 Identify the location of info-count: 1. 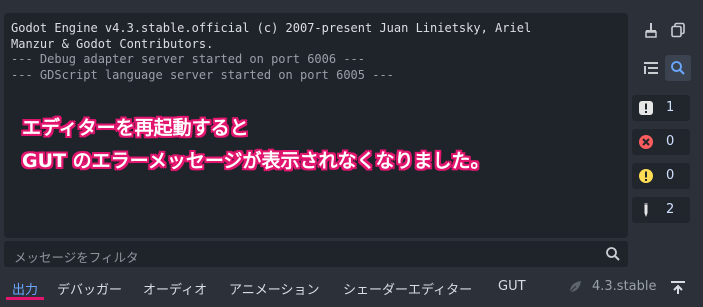
(670, 107).